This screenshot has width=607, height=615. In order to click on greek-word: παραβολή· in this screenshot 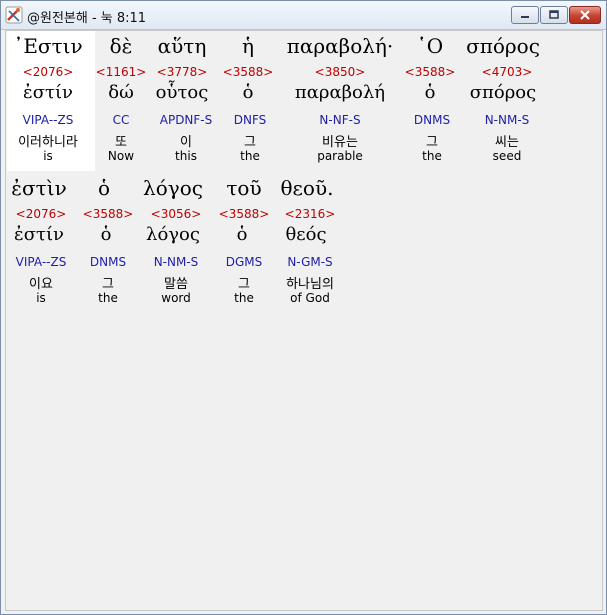, I will do `click(340, 46)`.